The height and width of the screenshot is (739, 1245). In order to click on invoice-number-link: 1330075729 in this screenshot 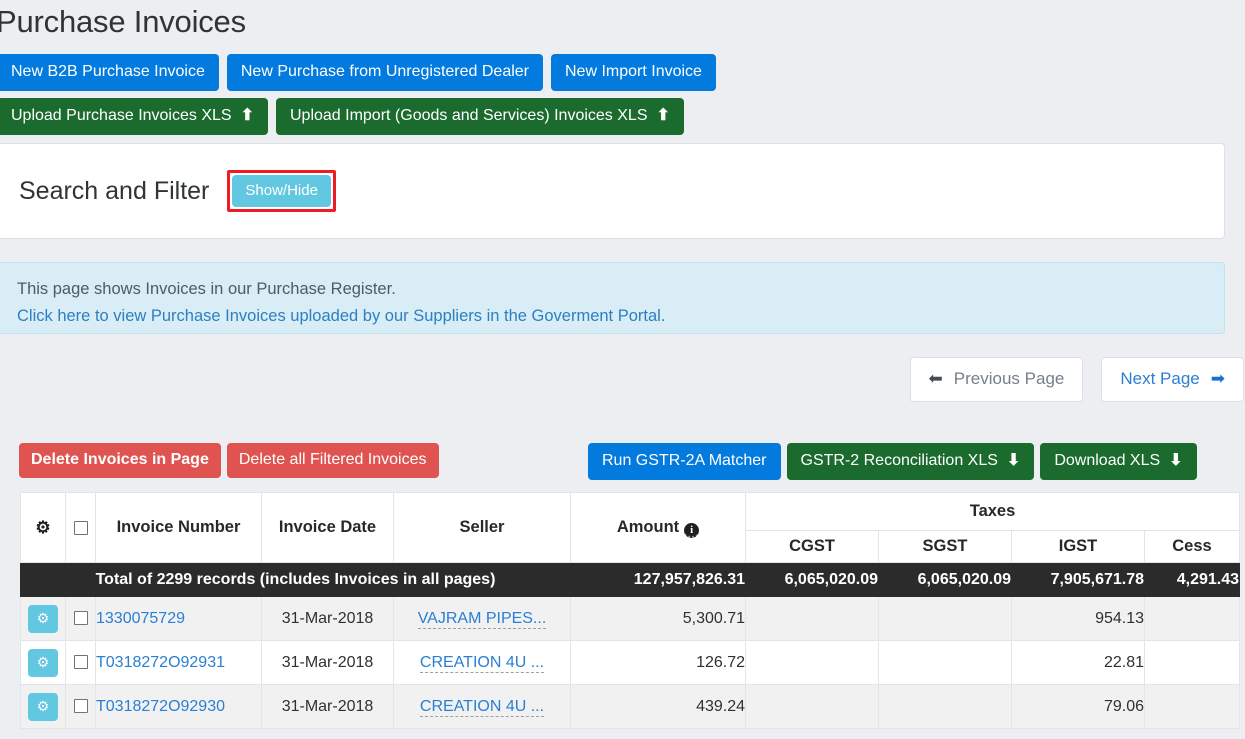, I will do `click(140, 618)`.